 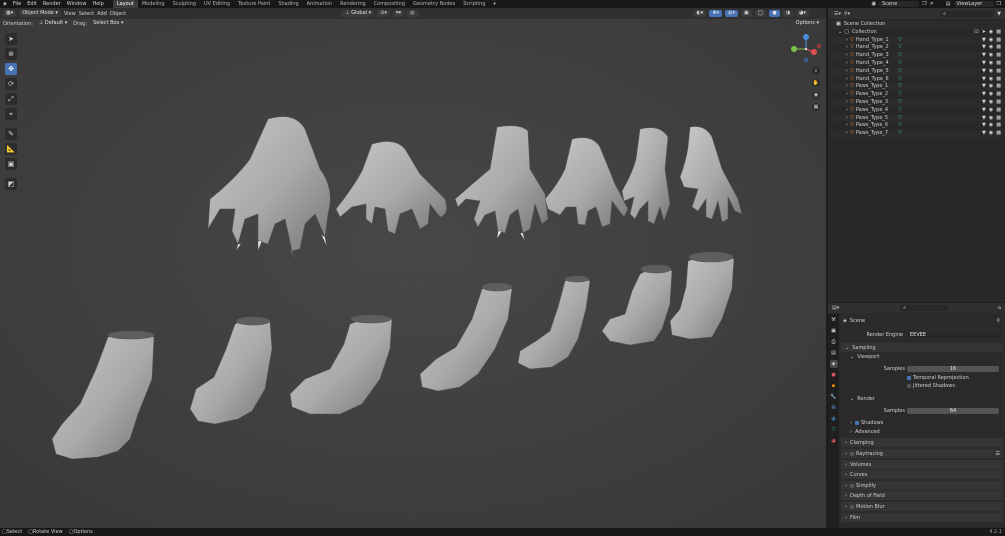 What do you see at coordinates (97, 4) in the screenshot?
I see `menu-help: Help` at bounding box center [97, 4].